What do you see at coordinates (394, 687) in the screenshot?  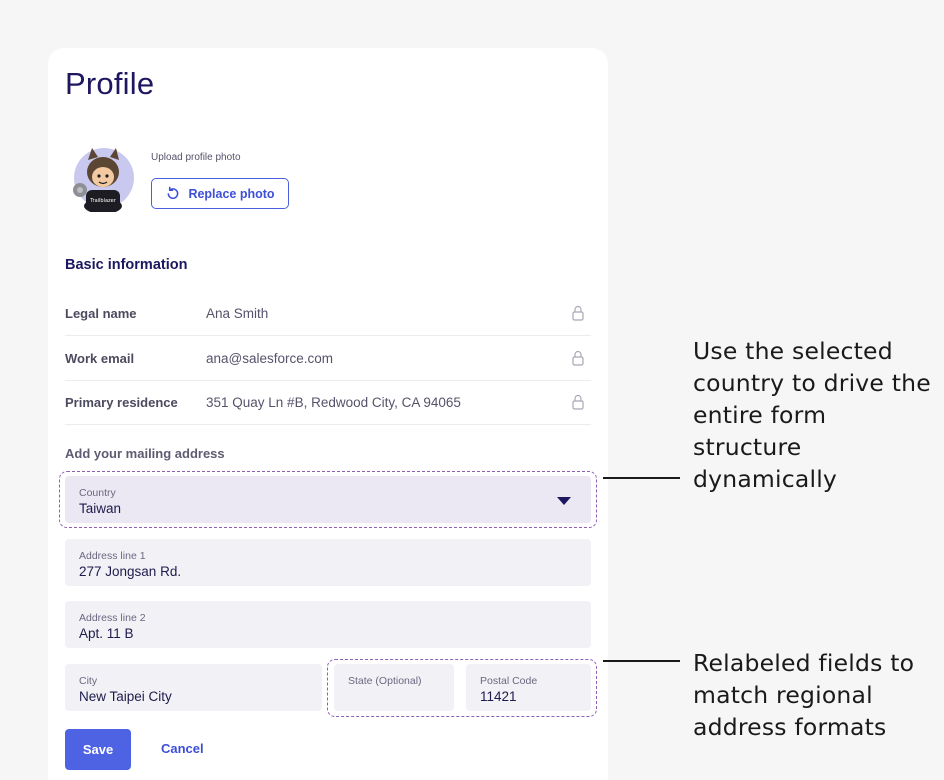 I see `state-field: State (Optional)` at bounding box center [394, 687].